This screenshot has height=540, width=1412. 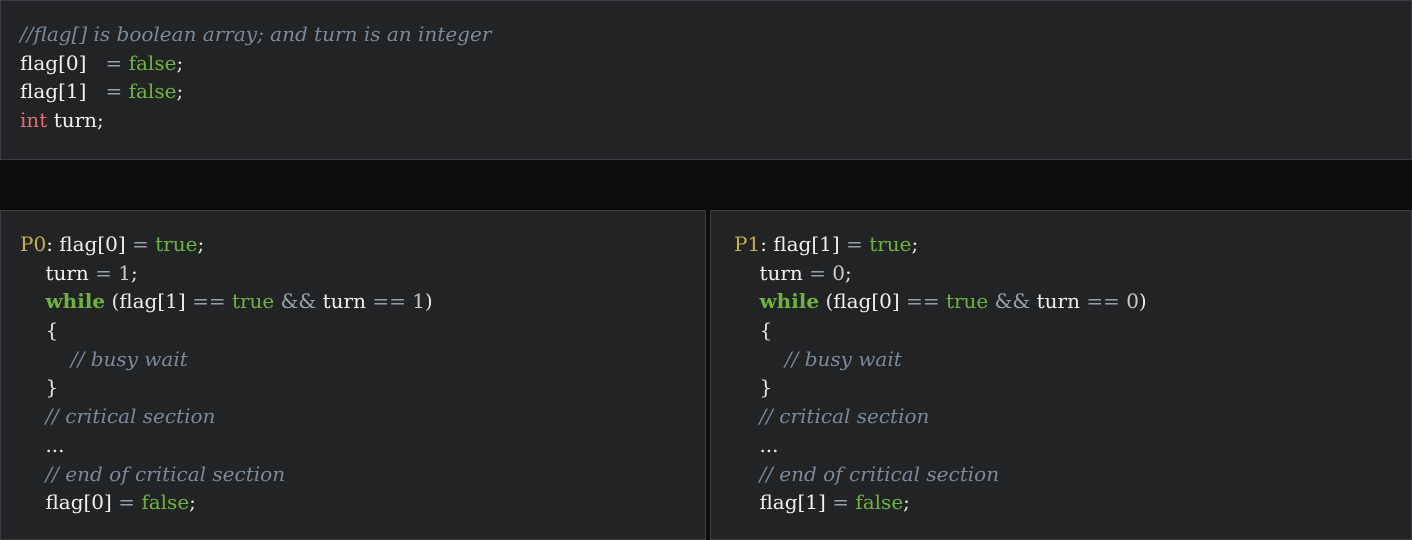 What do you see at coordinates (253, 301) in the screenshot?
I see `p0-while-rhs1: true` at bounding box center [253, 301].